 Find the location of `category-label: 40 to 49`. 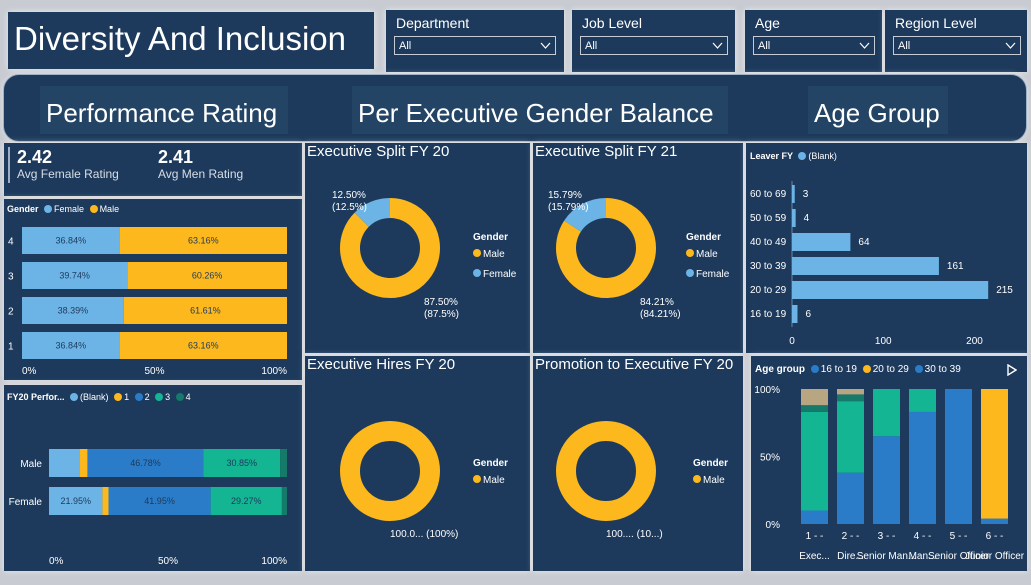

category-label: 40 to 49 is located at coordinates (768, 242).